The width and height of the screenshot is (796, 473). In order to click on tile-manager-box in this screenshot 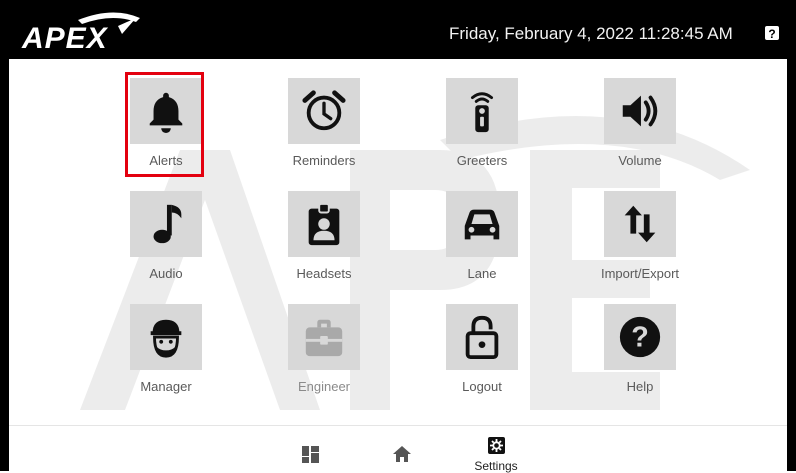, I will do `click(166, 337)`.